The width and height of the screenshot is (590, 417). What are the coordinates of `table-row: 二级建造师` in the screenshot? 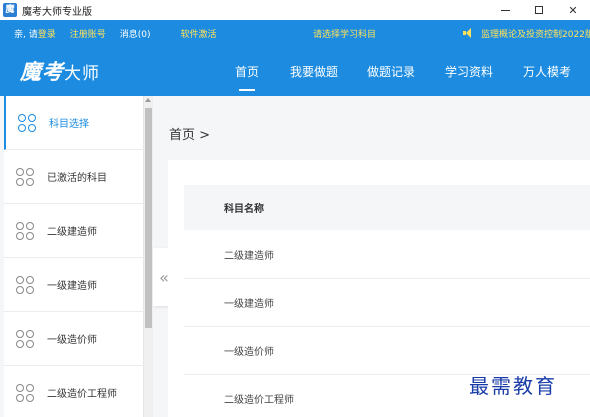 It's located at (387, 255).